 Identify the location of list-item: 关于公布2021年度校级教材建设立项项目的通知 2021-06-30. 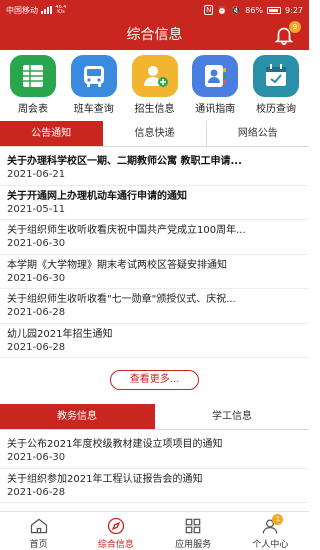
(154, 451).